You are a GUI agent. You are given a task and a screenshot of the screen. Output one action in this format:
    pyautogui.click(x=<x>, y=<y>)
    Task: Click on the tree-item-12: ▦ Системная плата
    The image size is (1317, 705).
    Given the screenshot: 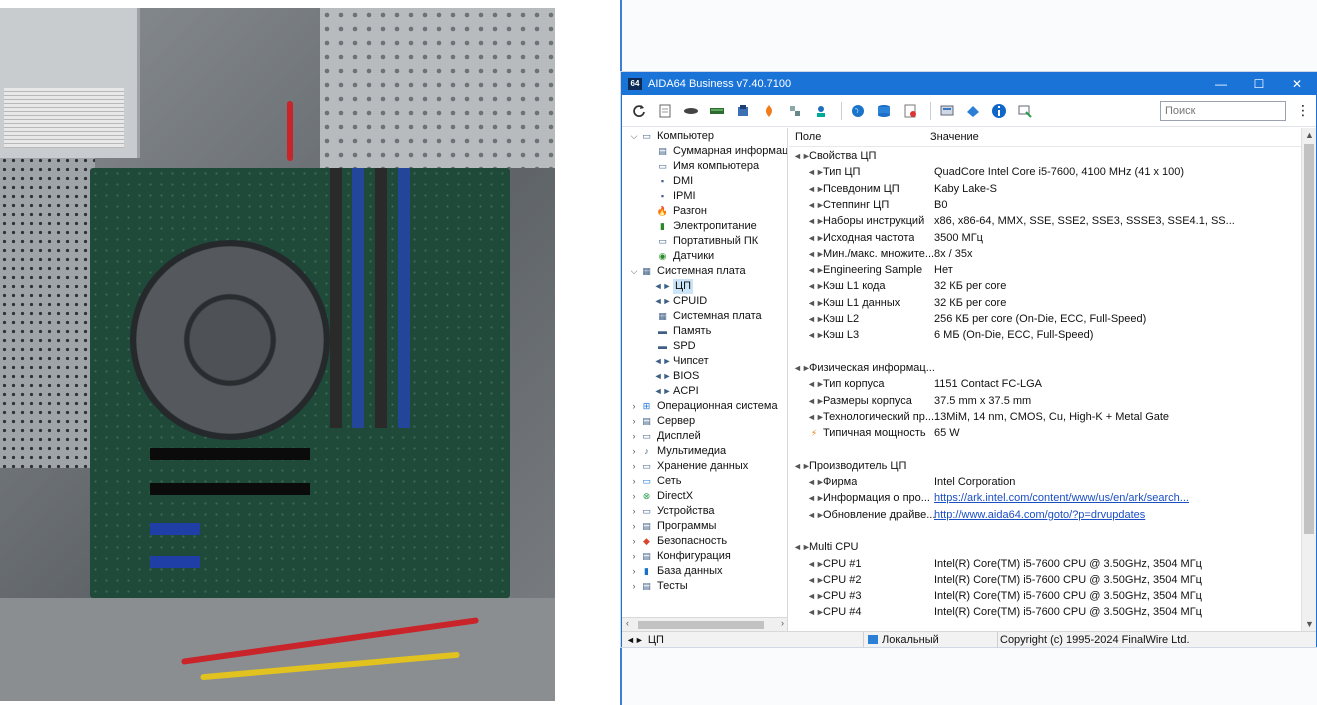 What is the action you would take?
    pyautogui.click(x=702, y=316)
    